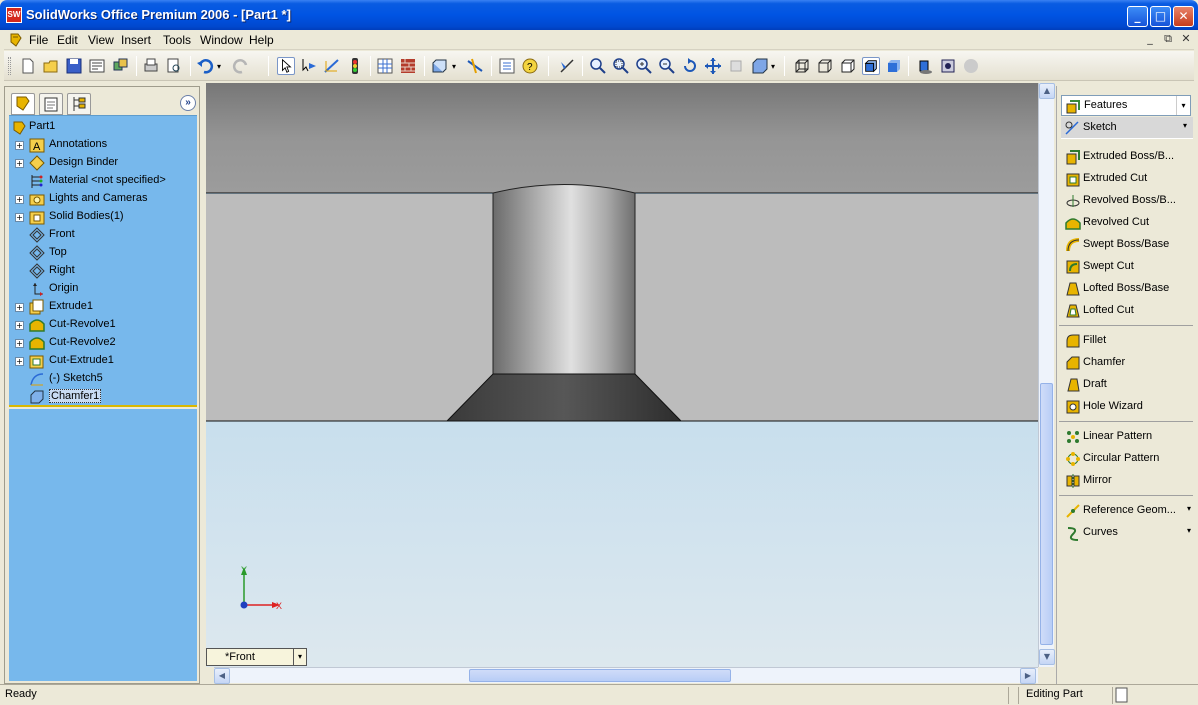 The height and width of the screenshot is (705, 1198). I want to click on swept-boss-base-button: Swept Boss/Base, so click(1128, 245).